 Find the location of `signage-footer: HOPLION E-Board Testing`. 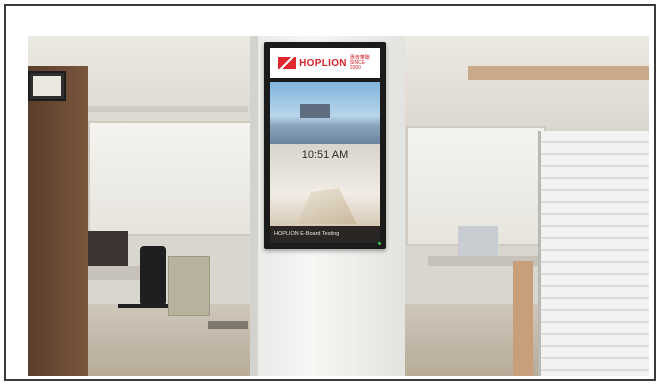

signage-footer: HOPLION E-Board Testing is located at coordinates (325, 234).